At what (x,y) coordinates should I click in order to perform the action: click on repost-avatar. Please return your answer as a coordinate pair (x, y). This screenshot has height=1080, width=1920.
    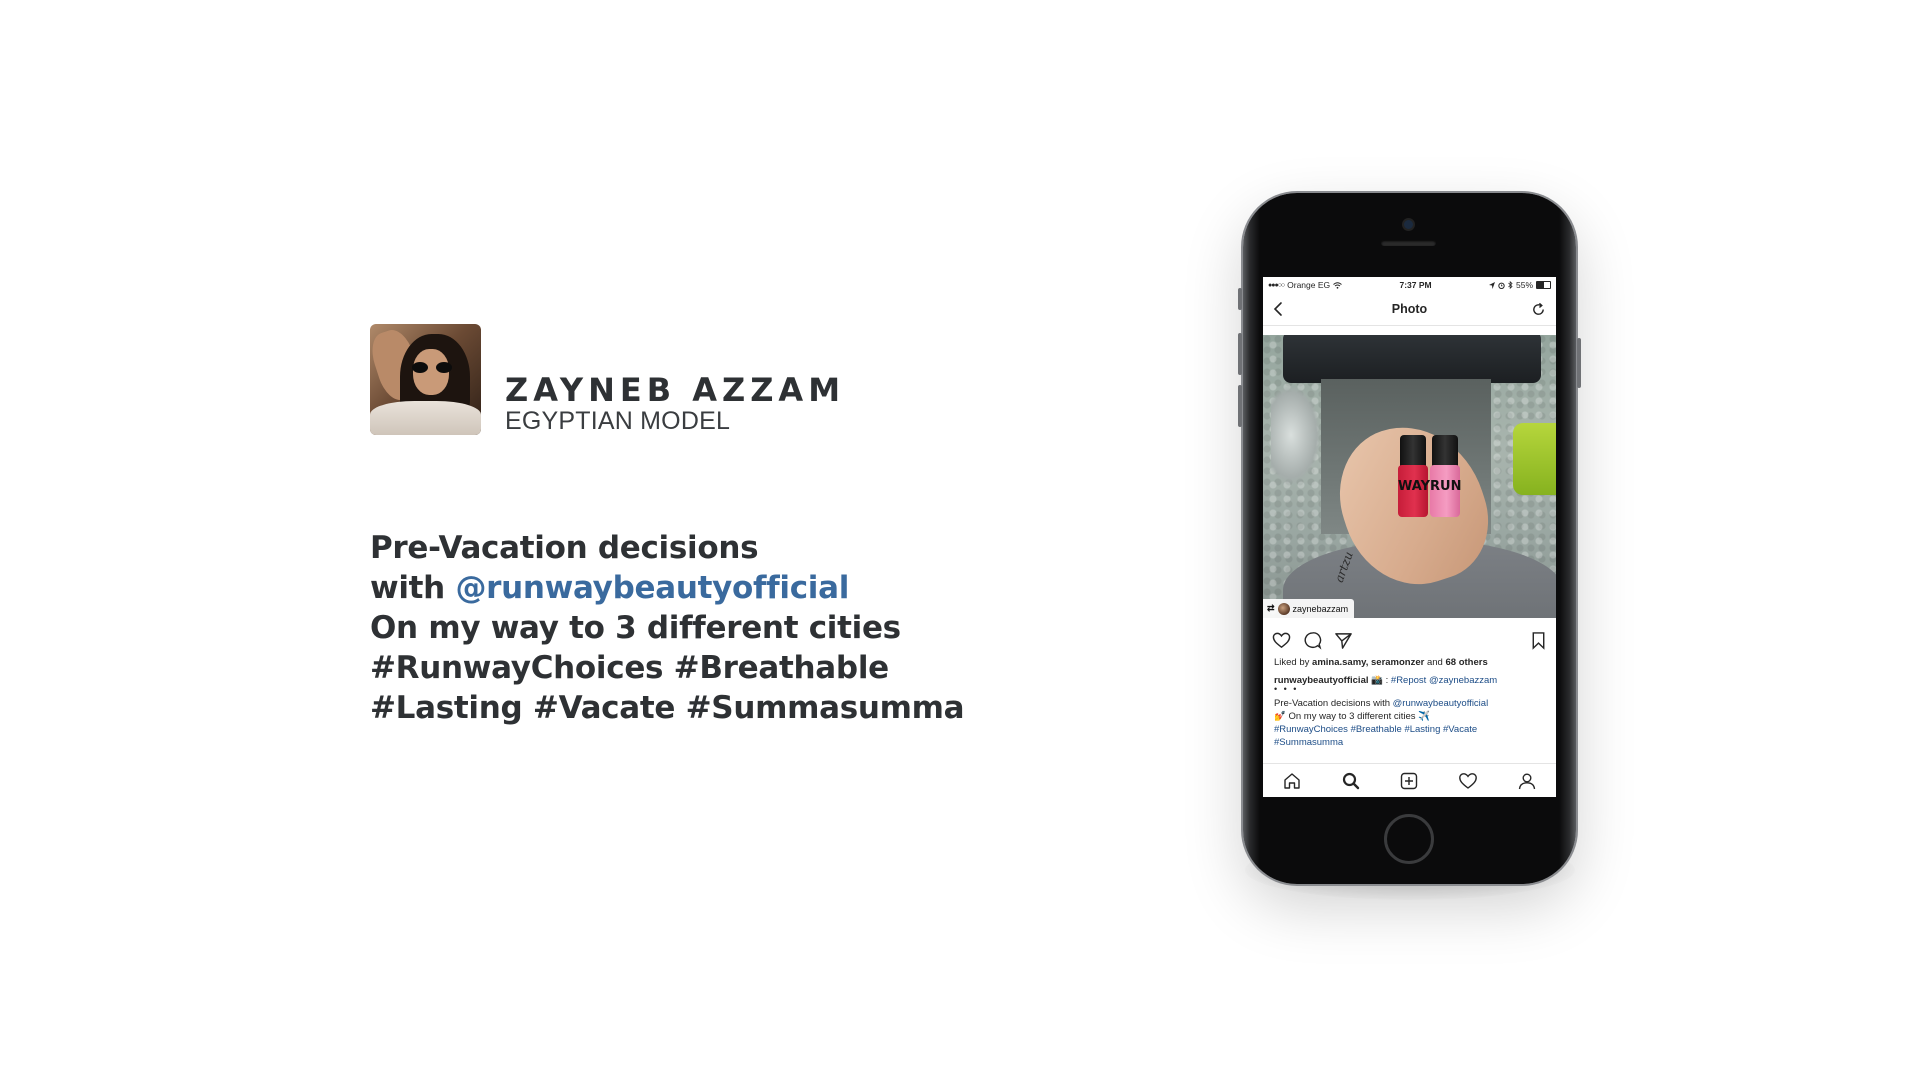
    Looking at the image, I should click on (1283, 608).